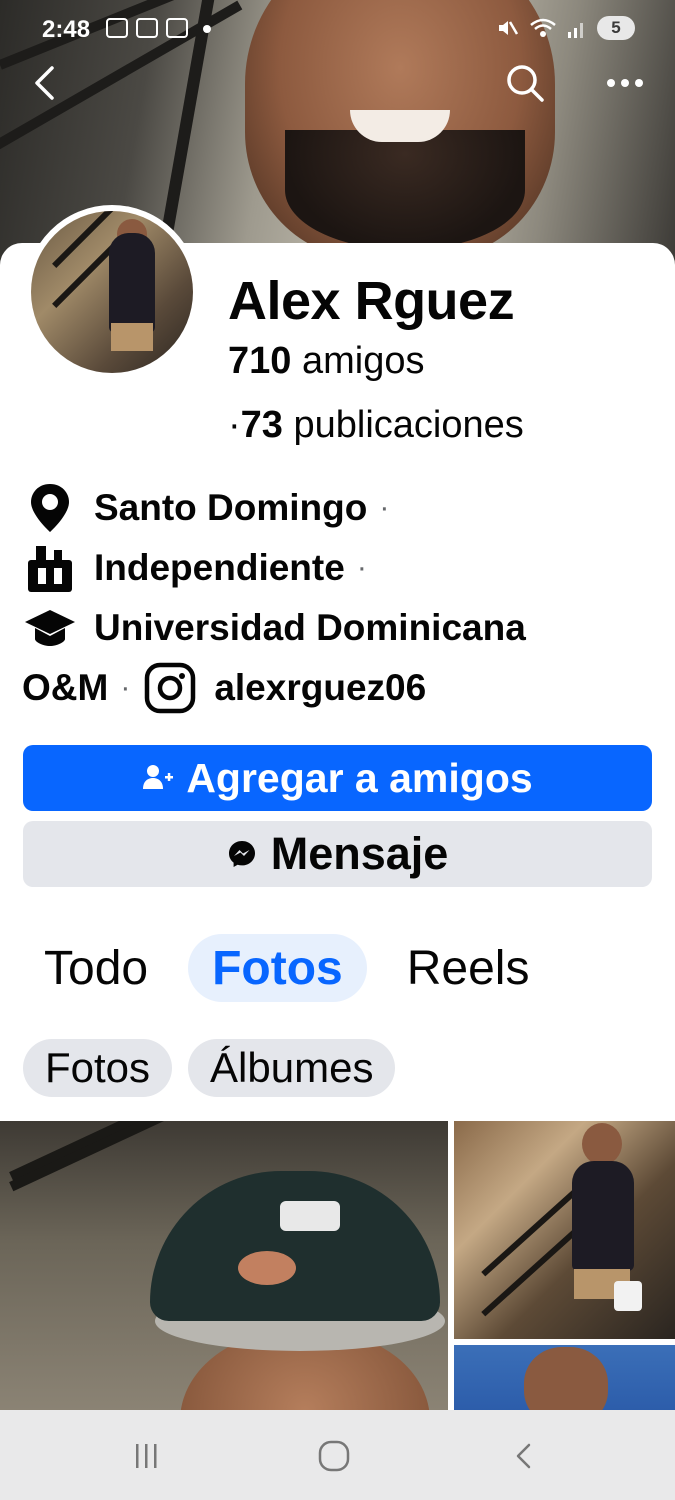 Image resolution: width=675 pixels, height=1500 pixels. I want to click on home-button, so click(334, 1456).